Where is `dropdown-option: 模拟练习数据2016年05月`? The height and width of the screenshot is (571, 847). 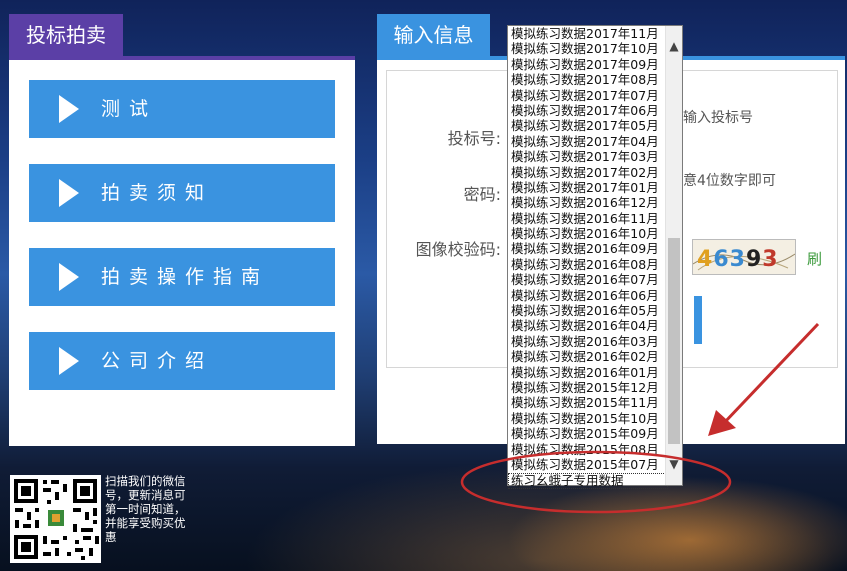 dropdown-option: 模拟练习数据2016年05月 is located at coordinates (588, 310).